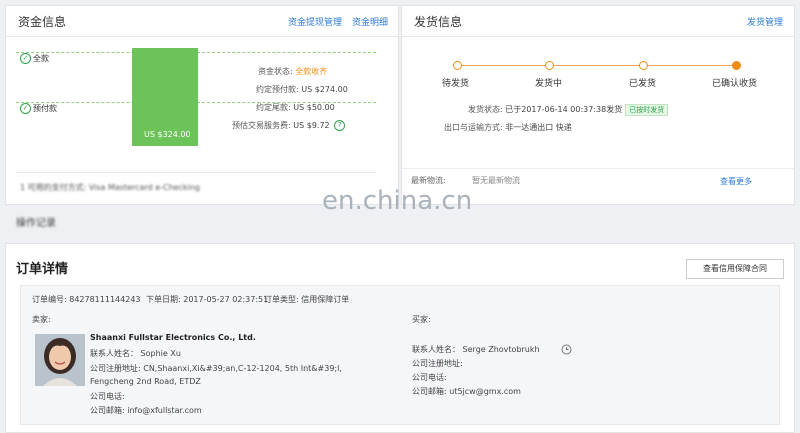  I want to click on seller-avatar, so click(60, 360).